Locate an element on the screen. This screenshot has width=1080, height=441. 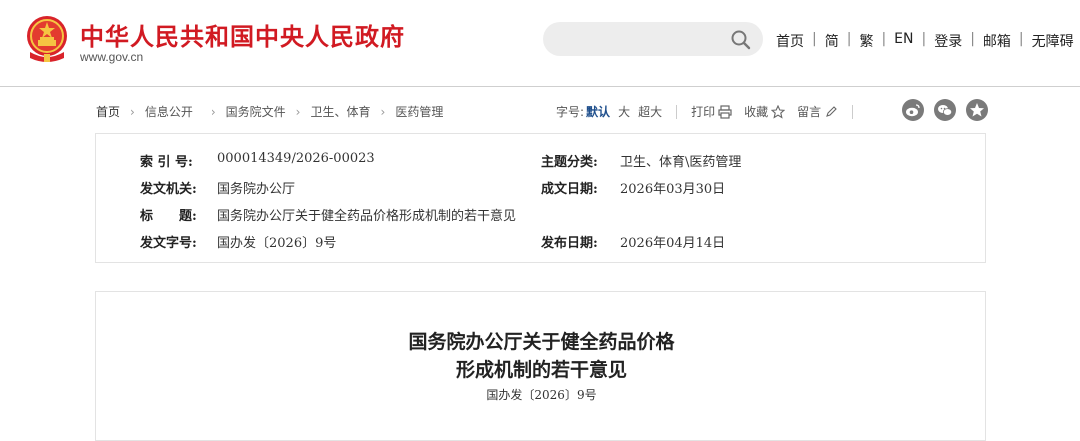
document-title: 国务院办公厅关于健全药品价格 形成机制的若干意见 is located at coordinates (541, 356).